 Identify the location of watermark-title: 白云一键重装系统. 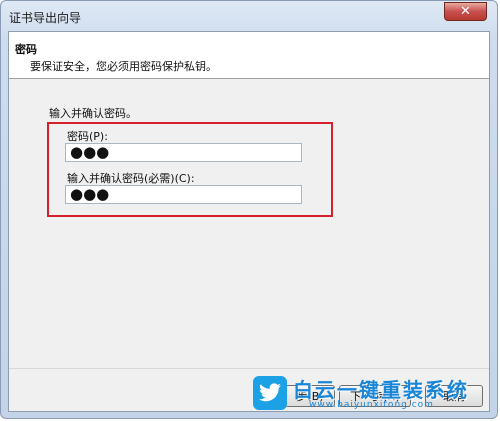
(381, 390).